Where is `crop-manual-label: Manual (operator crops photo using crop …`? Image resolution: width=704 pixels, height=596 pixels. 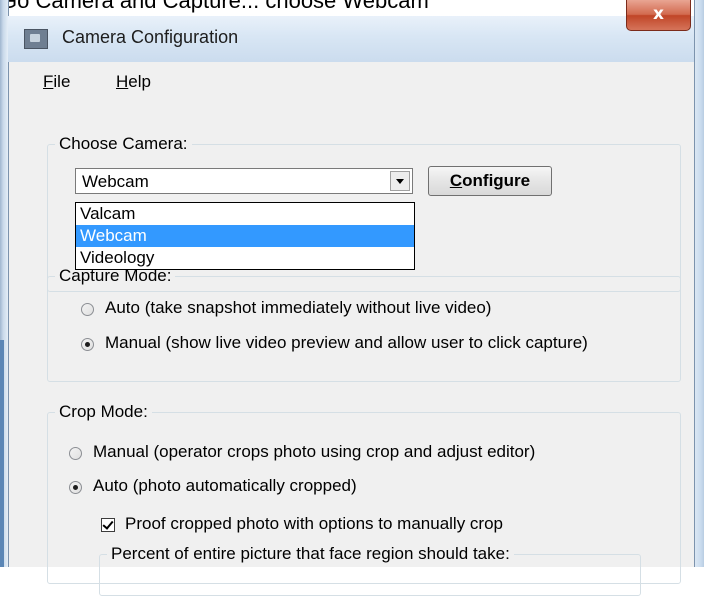
crop-manual-label: Manual (operator crops photo using crop … is located at coordinates (314, 452).